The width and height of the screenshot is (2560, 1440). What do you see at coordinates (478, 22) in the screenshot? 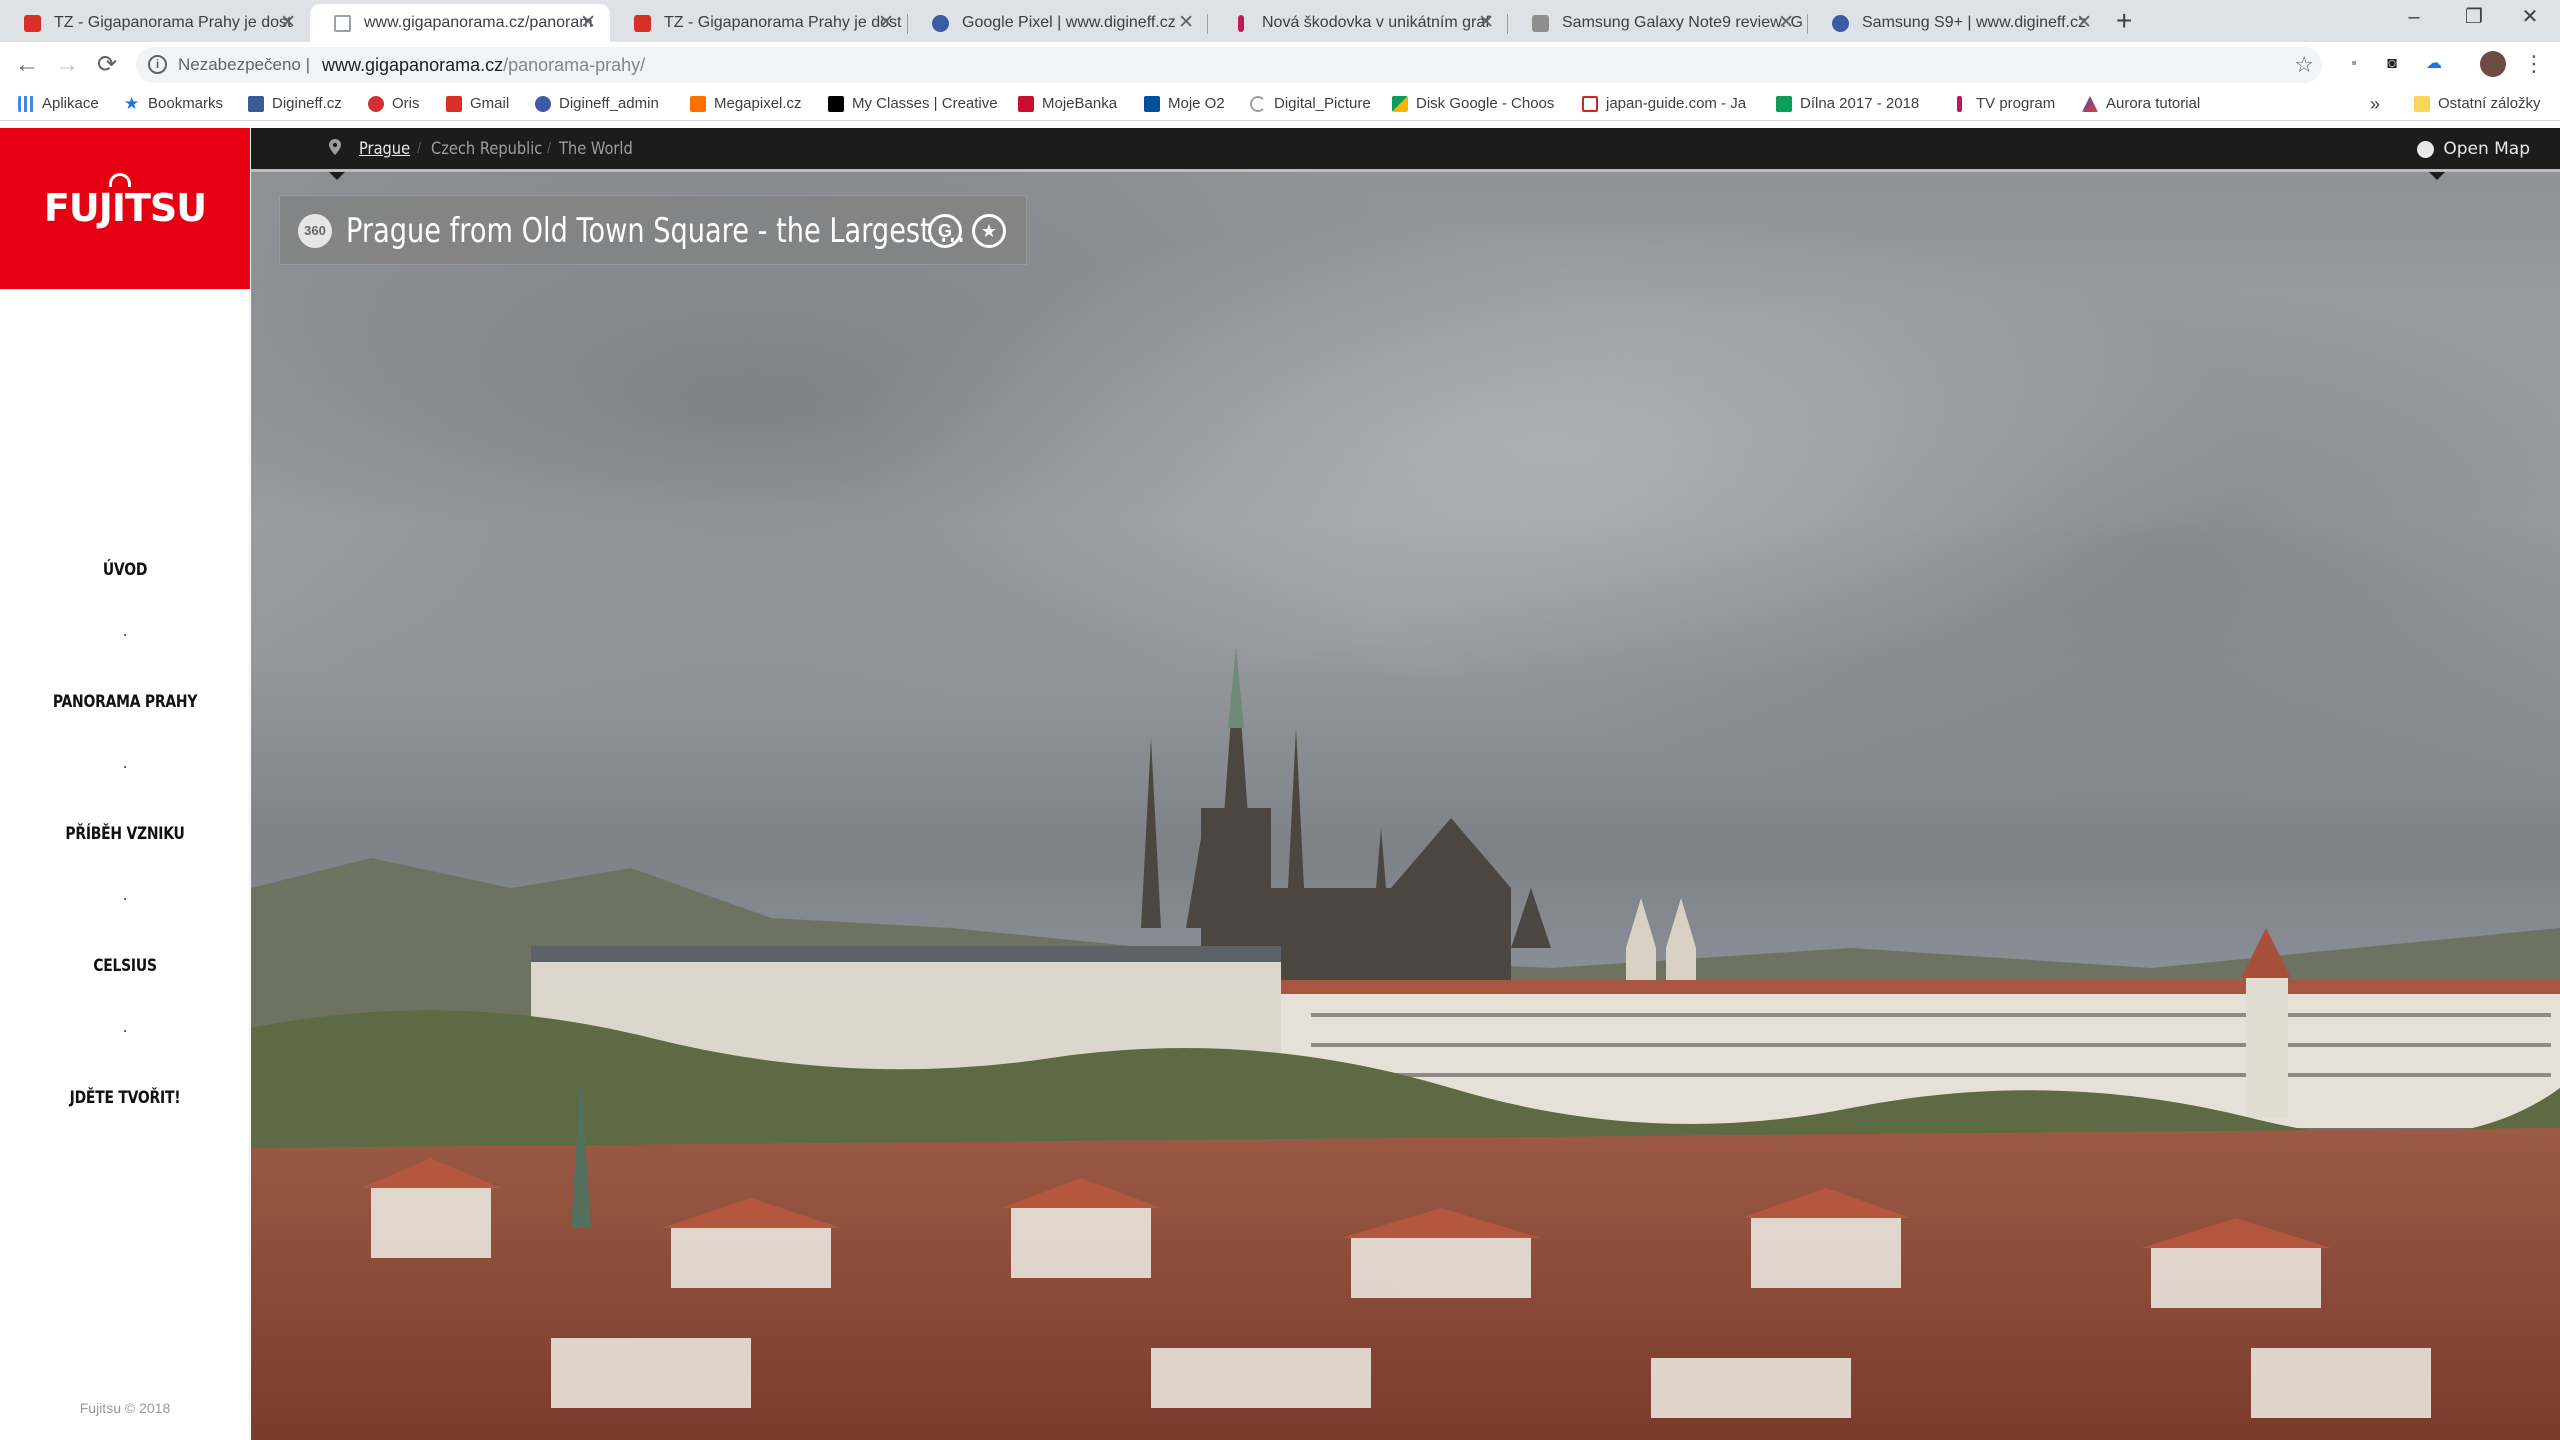
I see `tab-title: www.gigapanorama.cz/panoram` at bounding box center [478, 22].